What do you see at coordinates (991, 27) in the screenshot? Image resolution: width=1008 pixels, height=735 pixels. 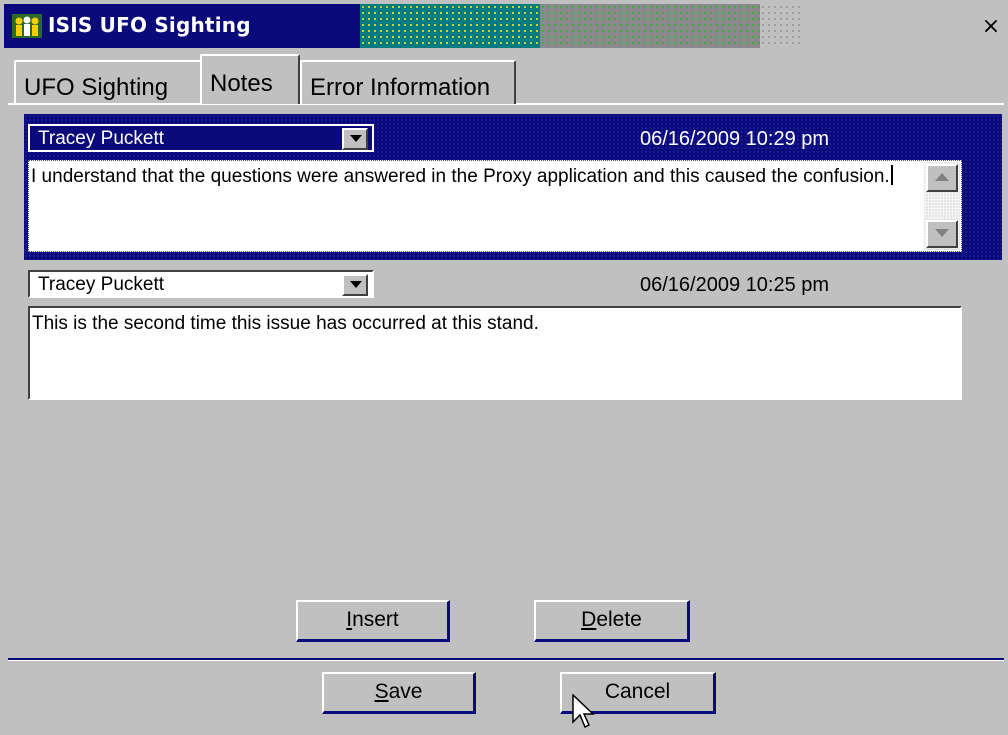 I see `close-icon: ×` at bounding box center [991, 27].